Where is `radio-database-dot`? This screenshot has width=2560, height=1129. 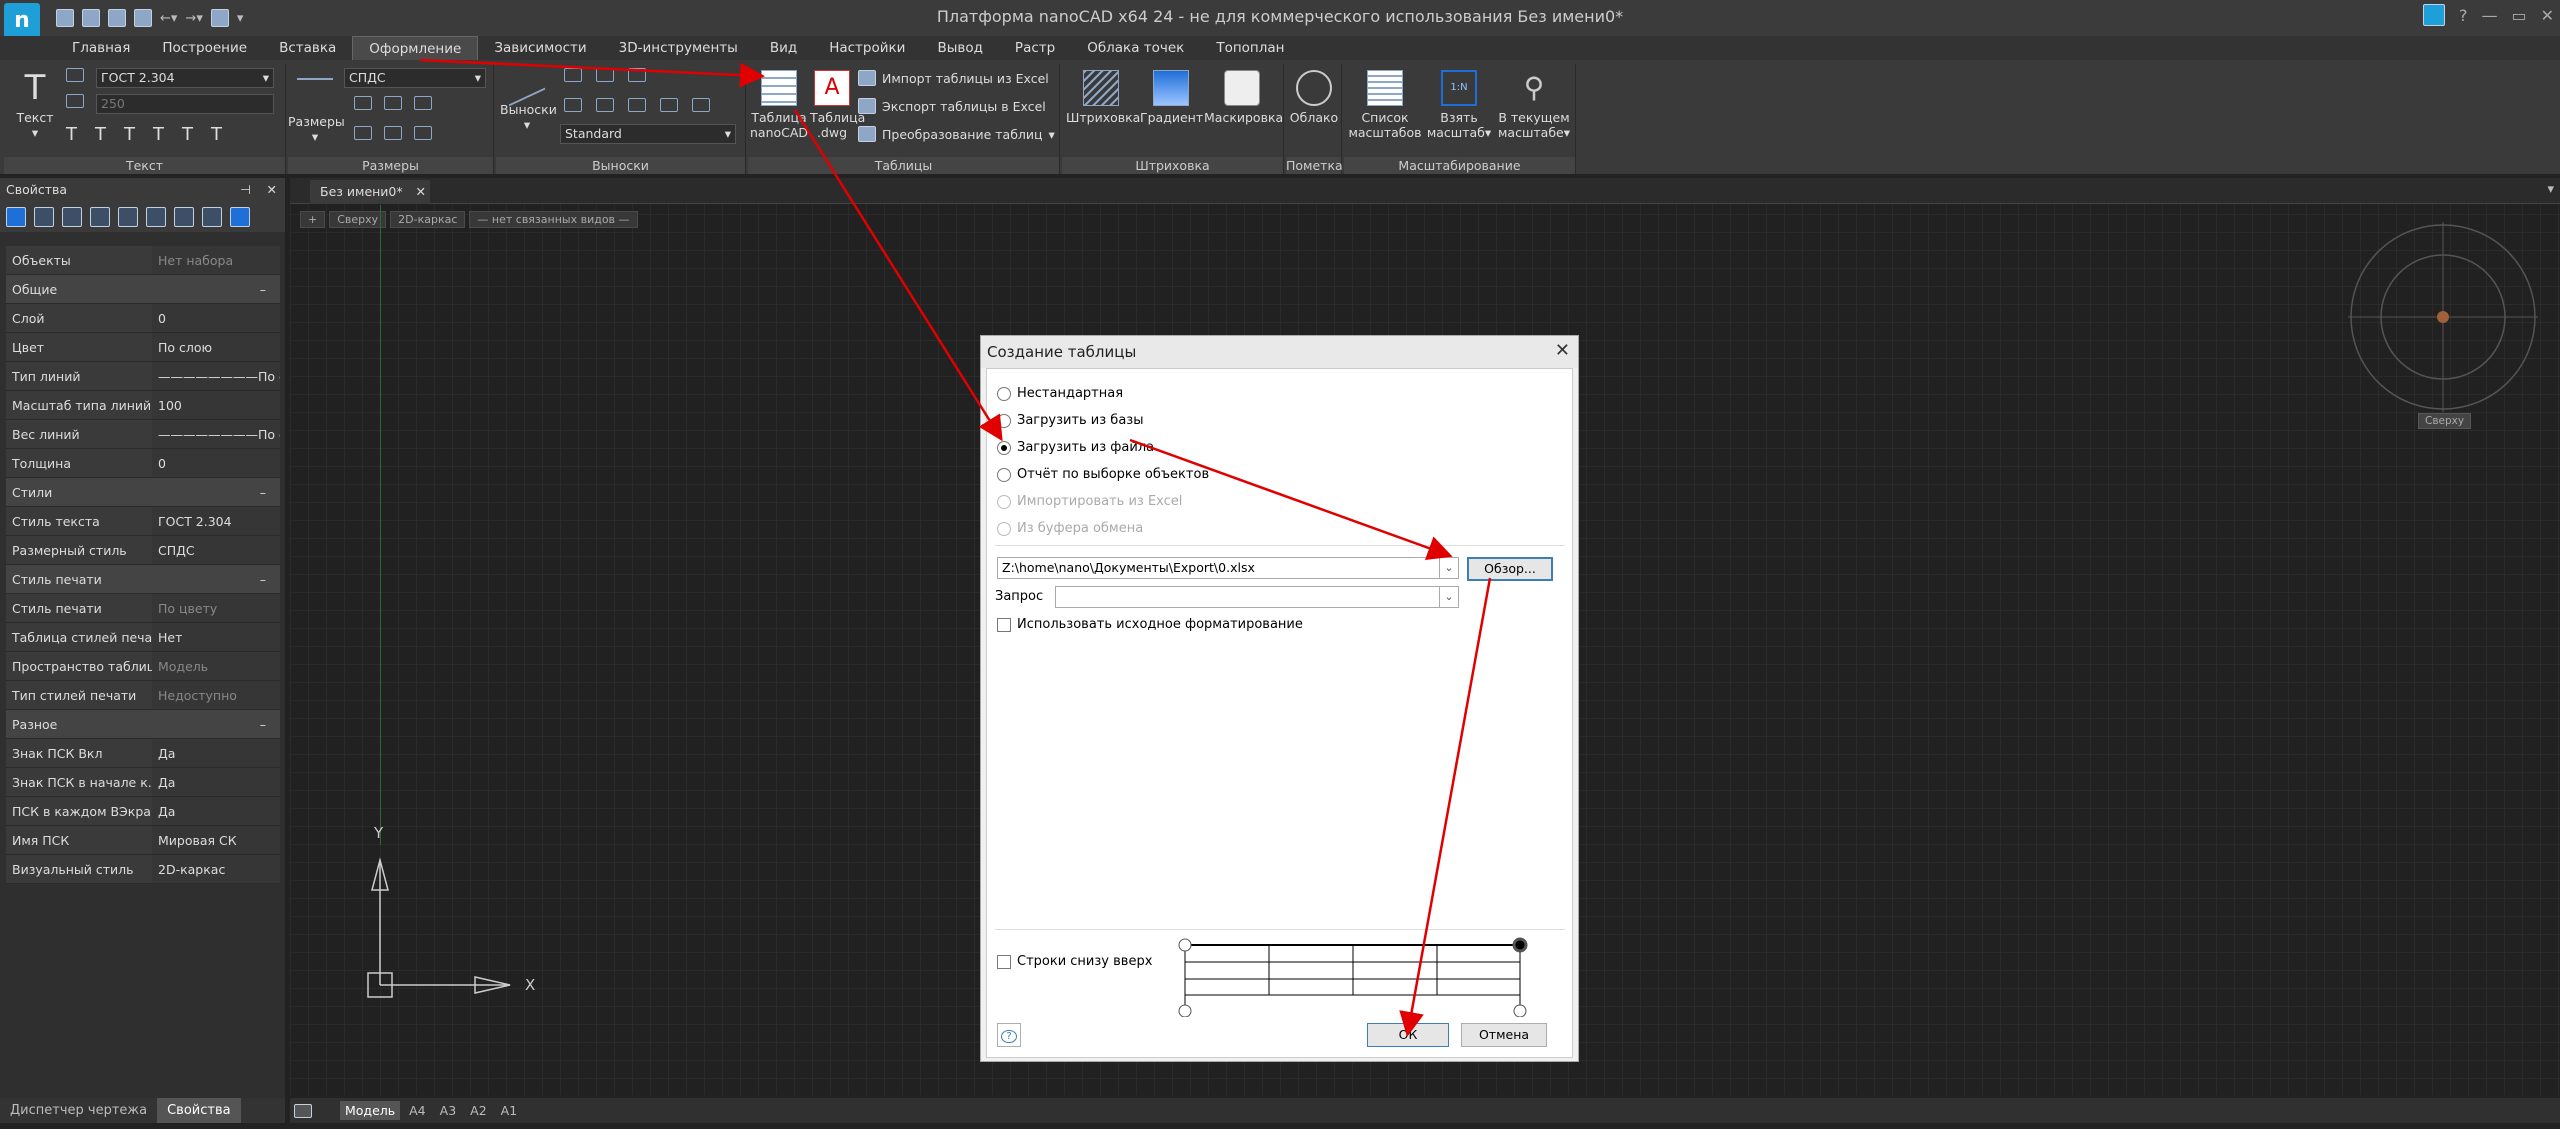
radio-database-dot is located at coordinates (1004, 420).